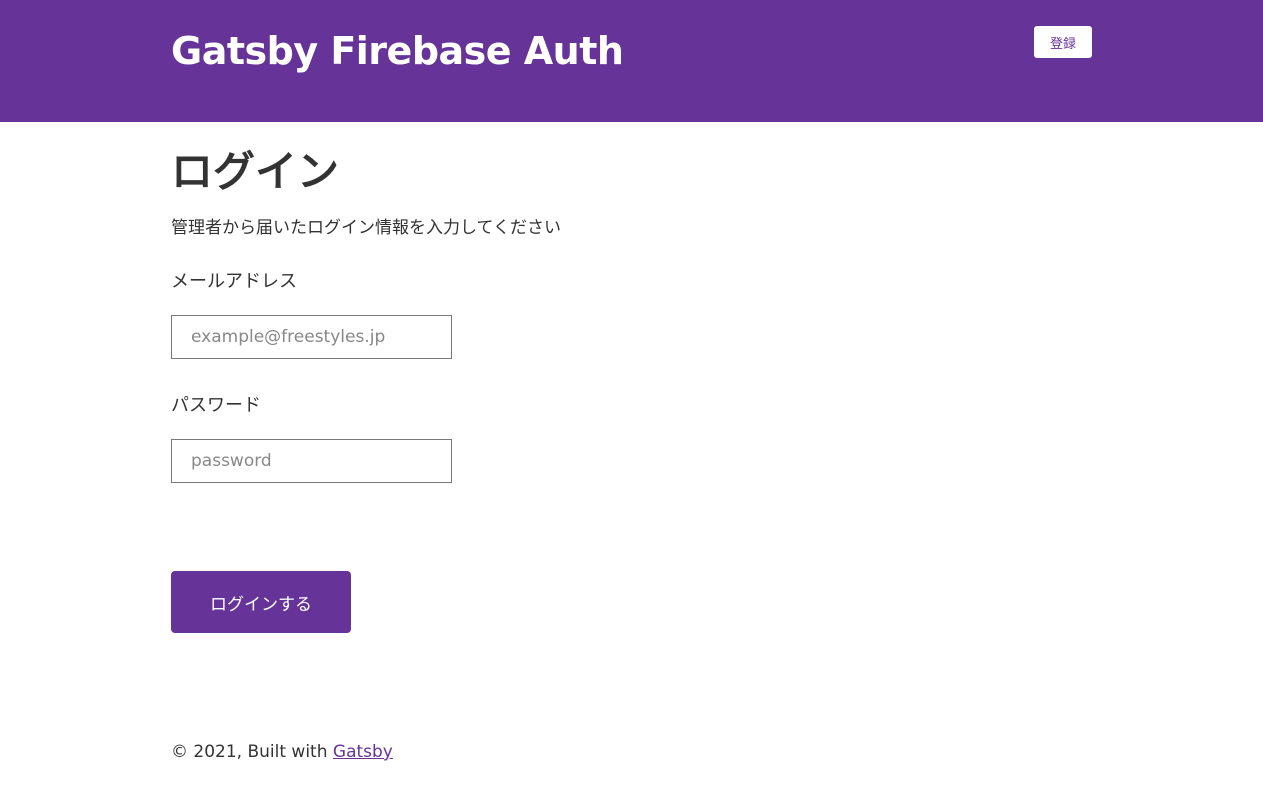 The image size is (1263, 794). Describe the element at coordinates (311, 461) in the screenshot. I see `password-field` at that location.